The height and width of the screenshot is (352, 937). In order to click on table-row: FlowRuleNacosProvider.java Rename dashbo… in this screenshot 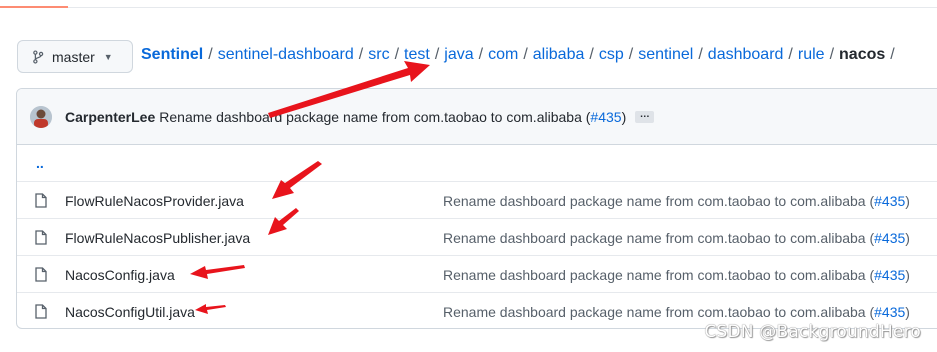, I will do `click(477, 199)`.